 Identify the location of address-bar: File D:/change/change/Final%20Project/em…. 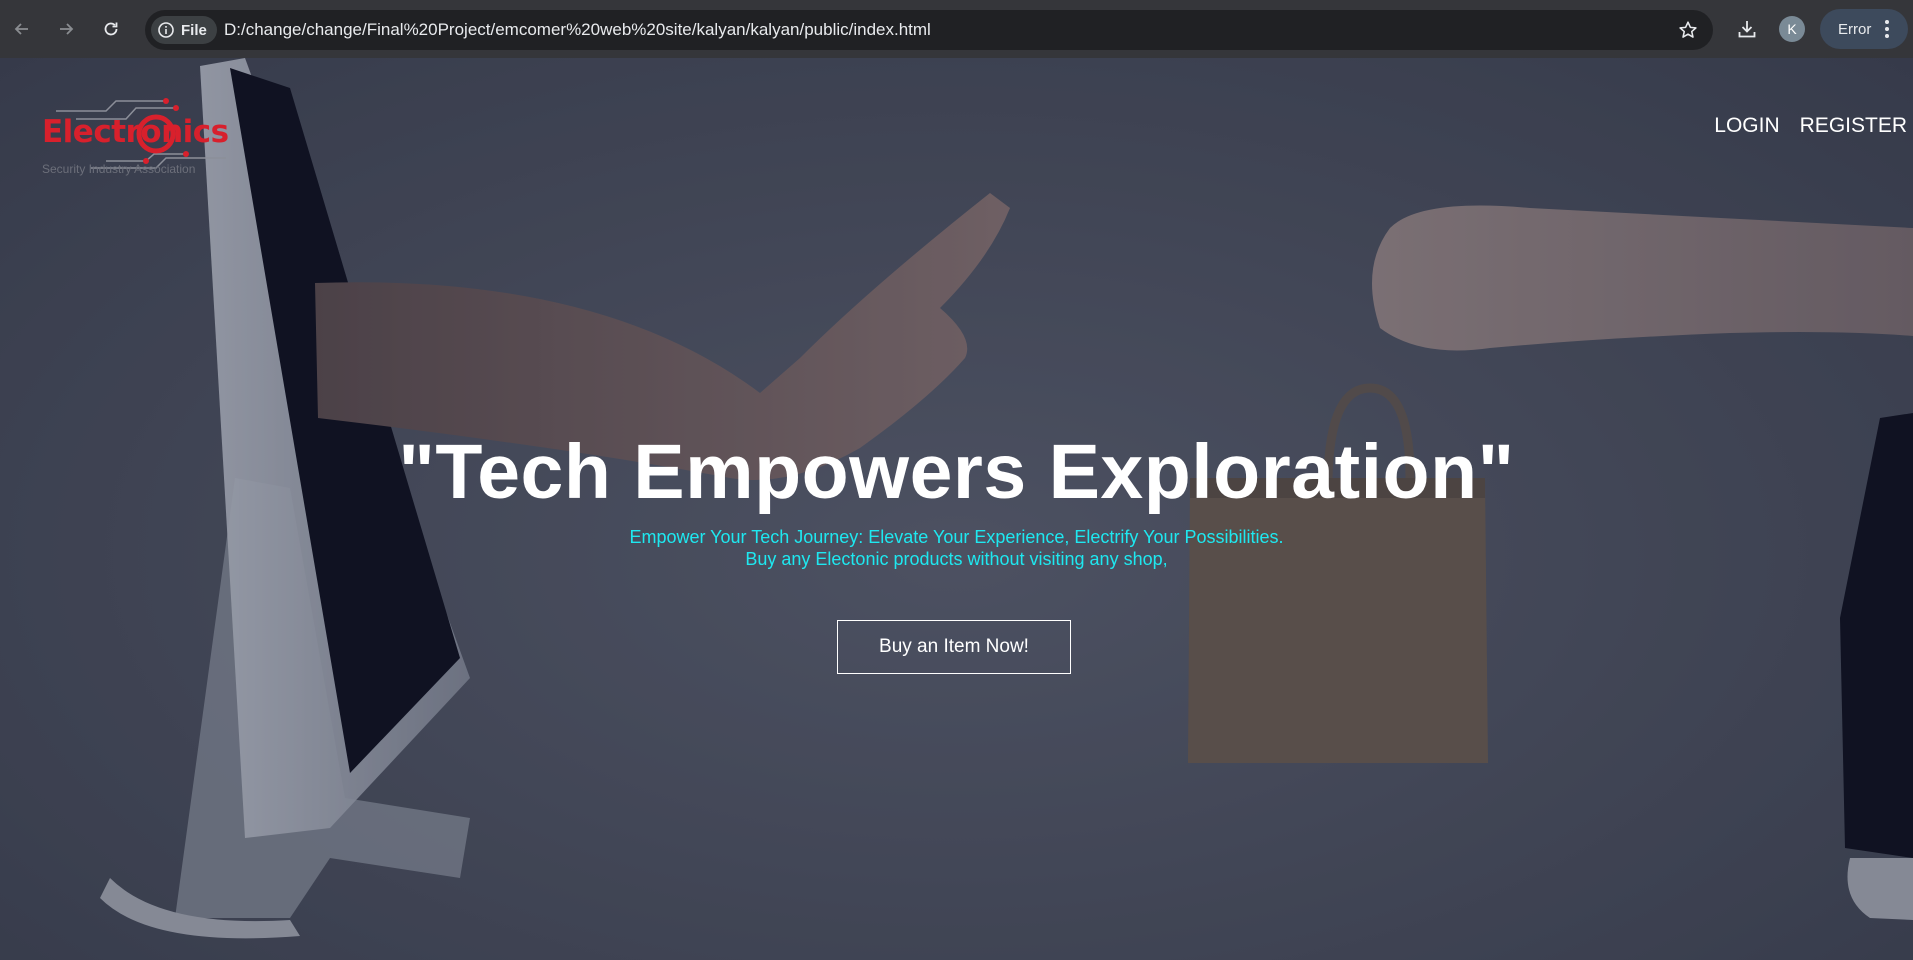
(929, 30).